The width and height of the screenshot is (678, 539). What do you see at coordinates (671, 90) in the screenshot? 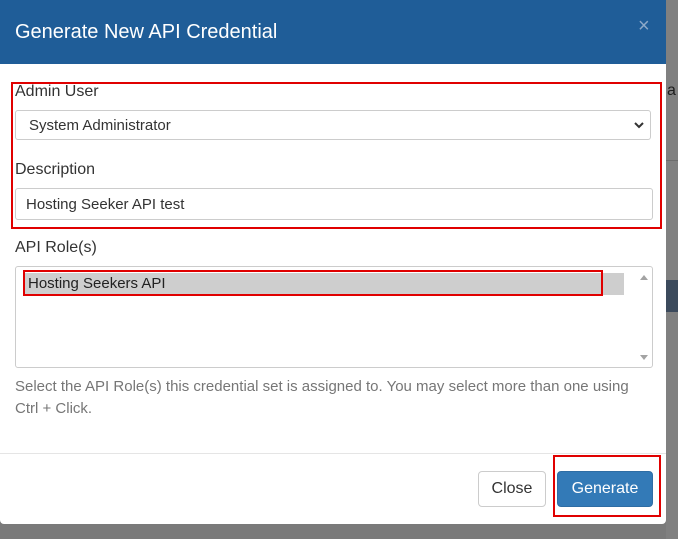
I see `background-text-fragment: a` at bounding box center [671, 90].